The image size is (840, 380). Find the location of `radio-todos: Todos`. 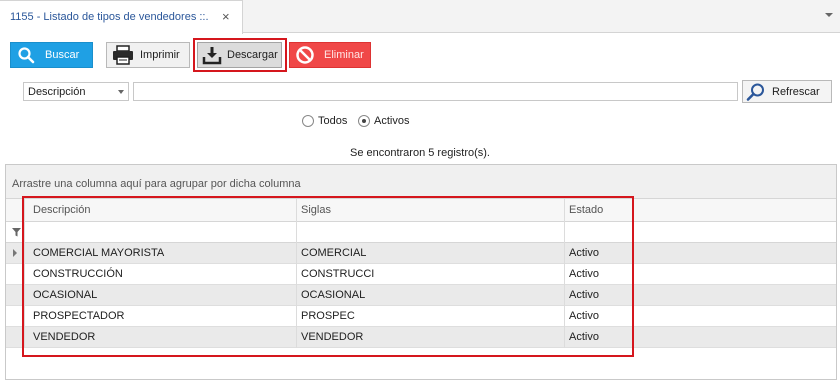

radio-todos: Todos is located at coordinates (324, 121).